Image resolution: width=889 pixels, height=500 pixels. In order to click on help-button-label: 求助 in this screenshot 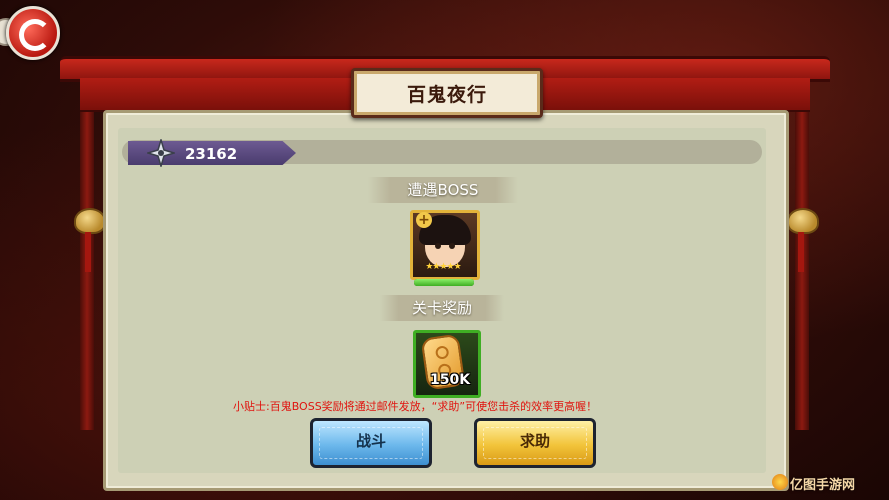, I will do `click(534, 441)`.